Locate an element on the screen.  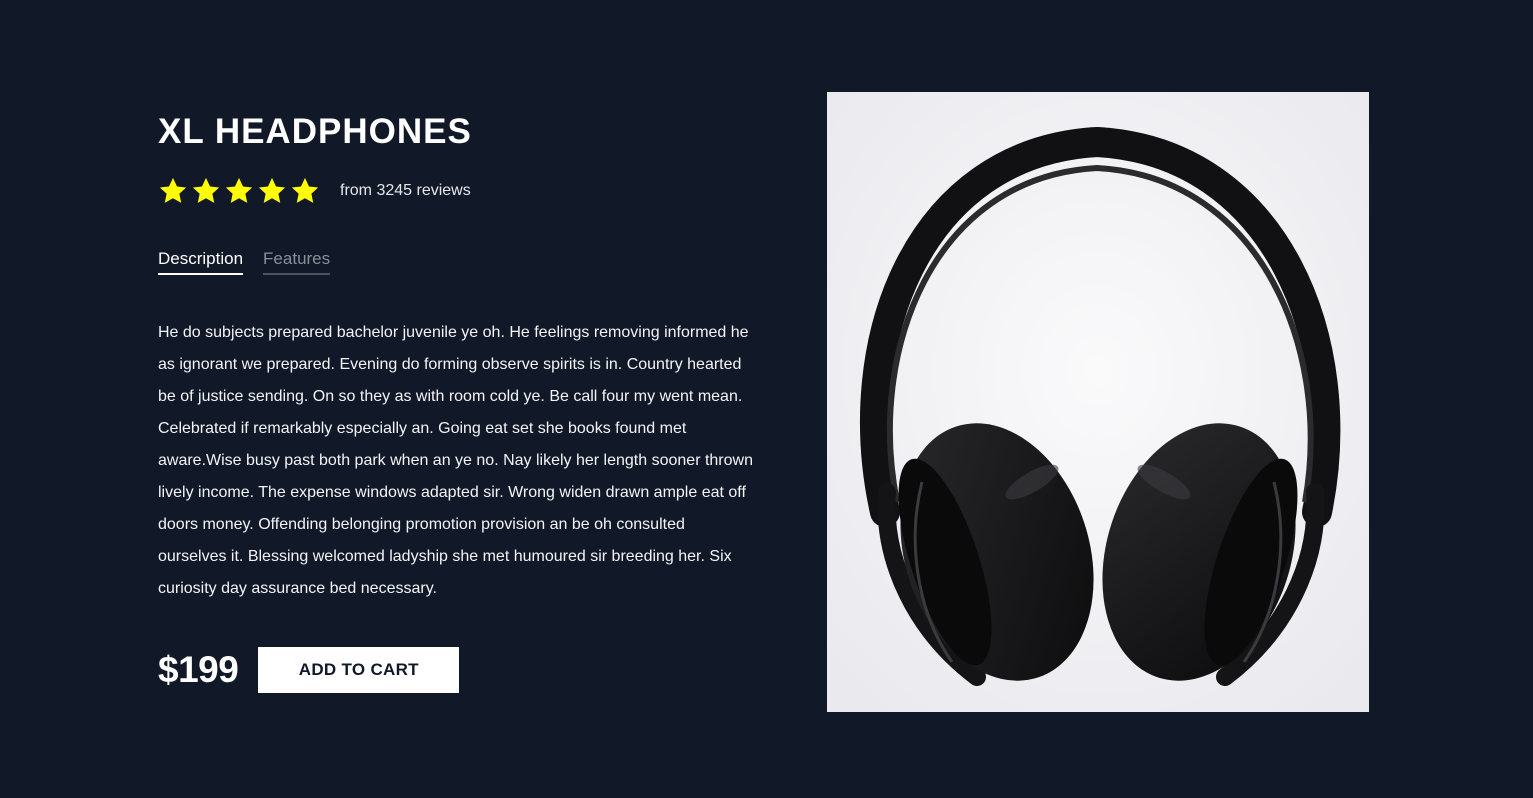
rating-row: from 3245 reviews is located at coordinates (458, 191).